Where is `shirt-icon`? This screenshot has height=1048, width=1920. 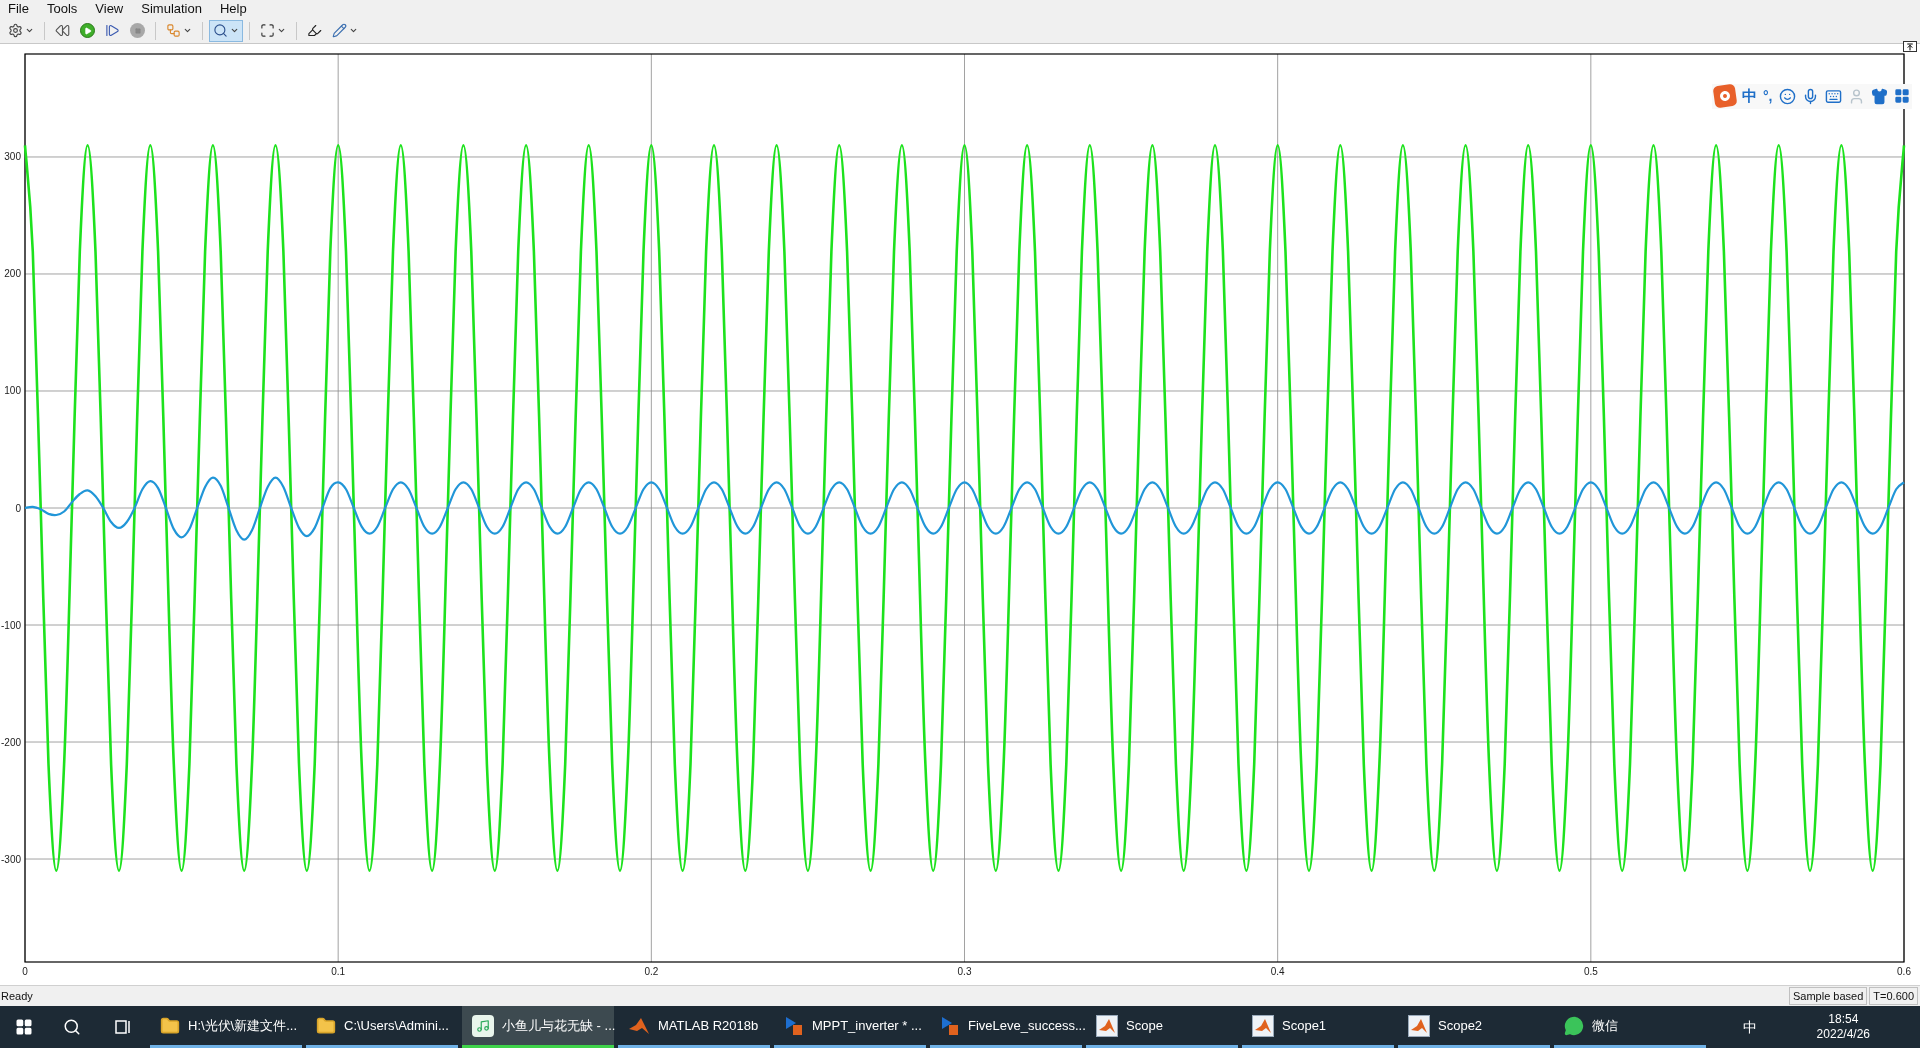 shirt-icon is located at coordinates (1879, 96).